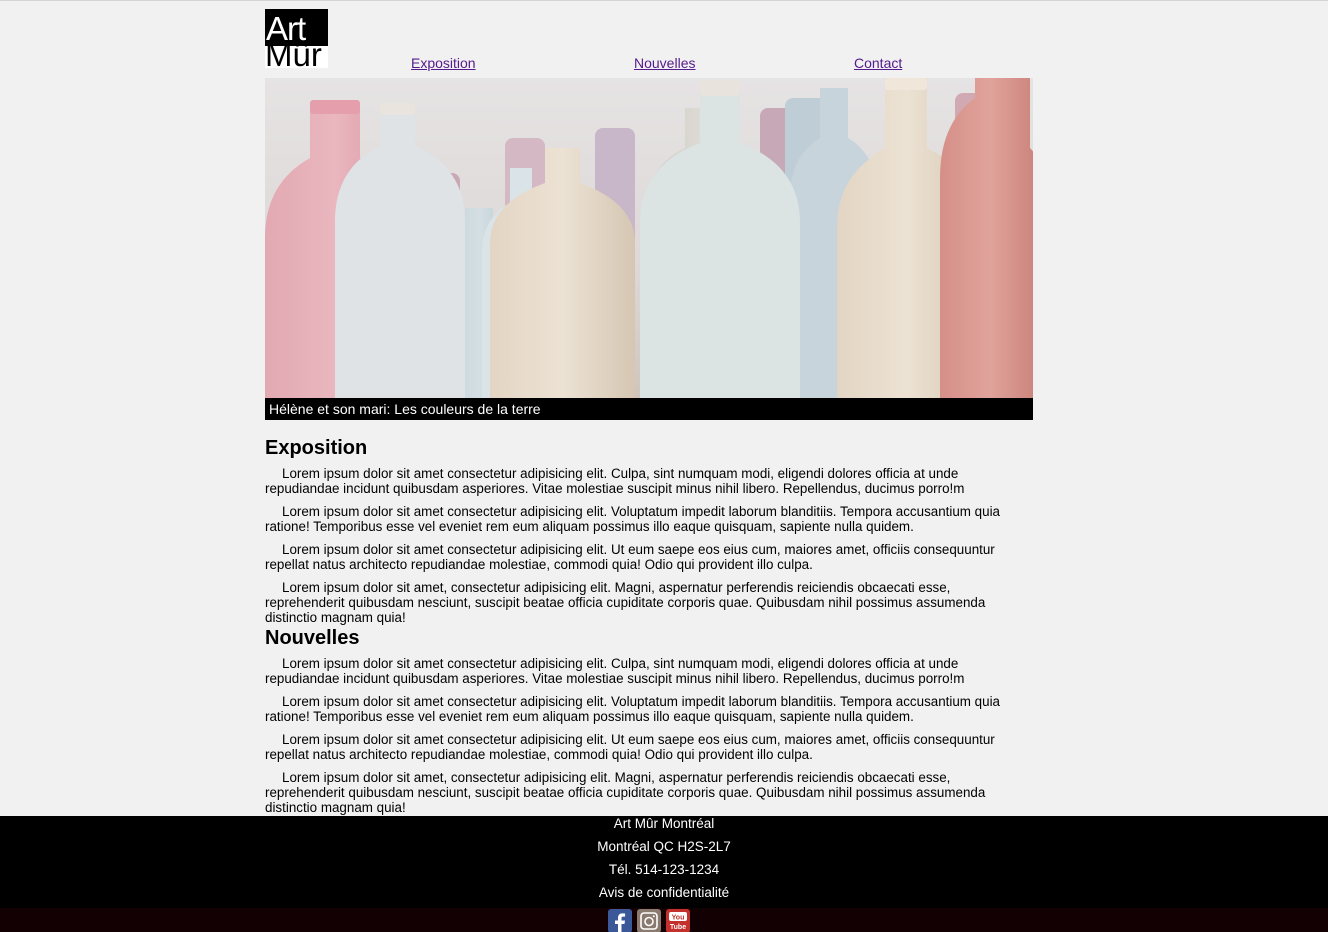 The width and height of the screenshot is (1328, 932). What do you see at coordinates (664, 63) in the screenshot?
I see `nav-link-nouvelles: Nouvelles` at bounding box center [664, 63].